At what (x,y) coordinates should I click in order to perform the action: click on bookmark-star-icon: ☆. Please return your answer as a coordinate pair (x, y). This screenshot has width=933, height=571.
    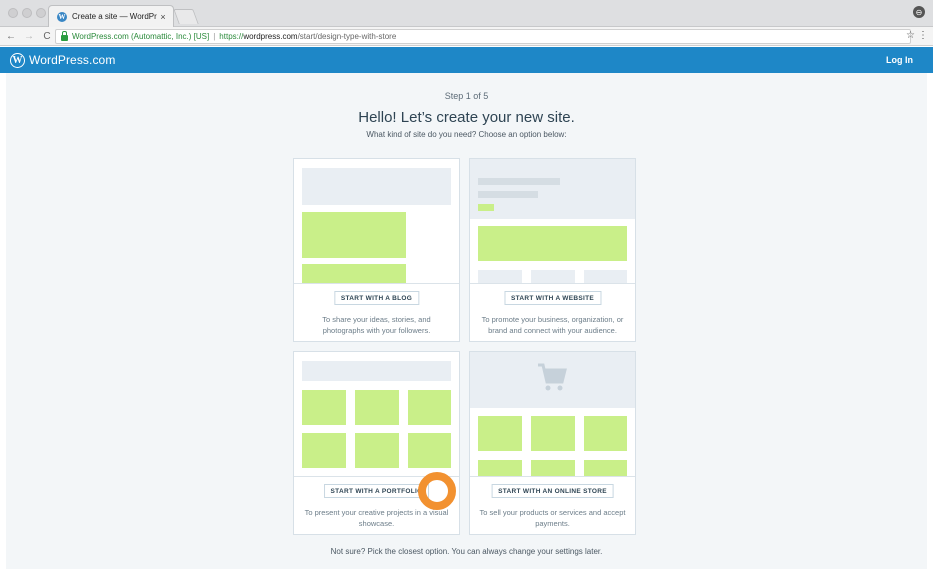
    Looking at the image, I should click on (910, 35).